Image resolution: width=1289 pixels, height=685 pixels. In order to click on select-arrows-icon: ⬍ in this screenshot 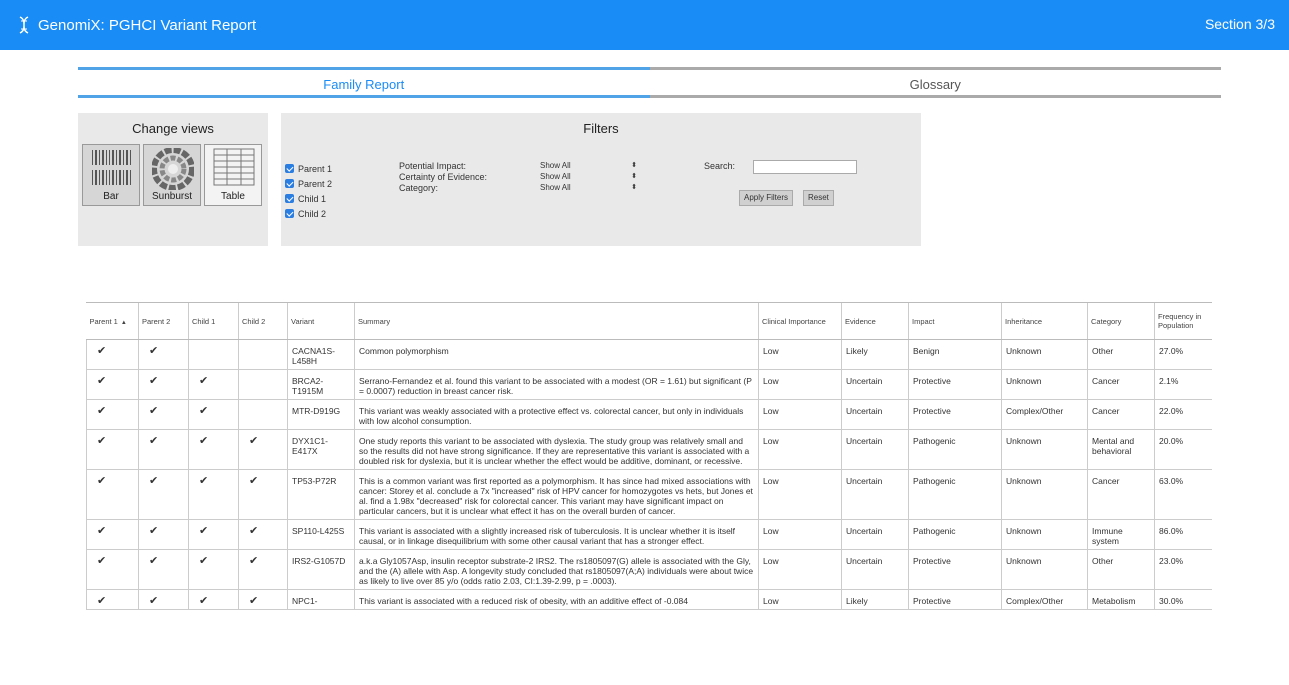, I will do `click(634, 176)`.